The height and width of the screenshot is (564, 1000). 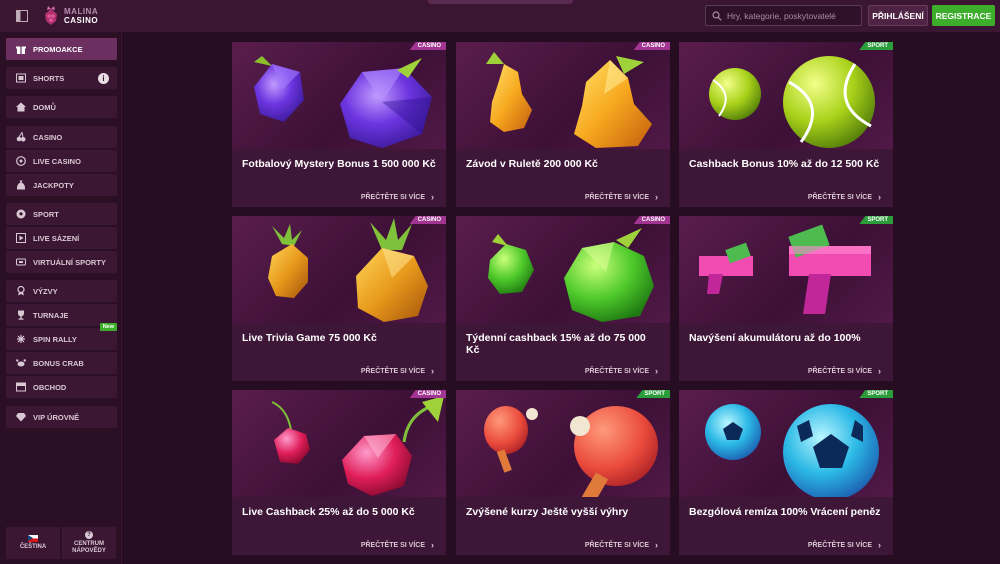 I want to click on sidebar-item-vyzvy: VÝZVY, so click(x=61, y=291).